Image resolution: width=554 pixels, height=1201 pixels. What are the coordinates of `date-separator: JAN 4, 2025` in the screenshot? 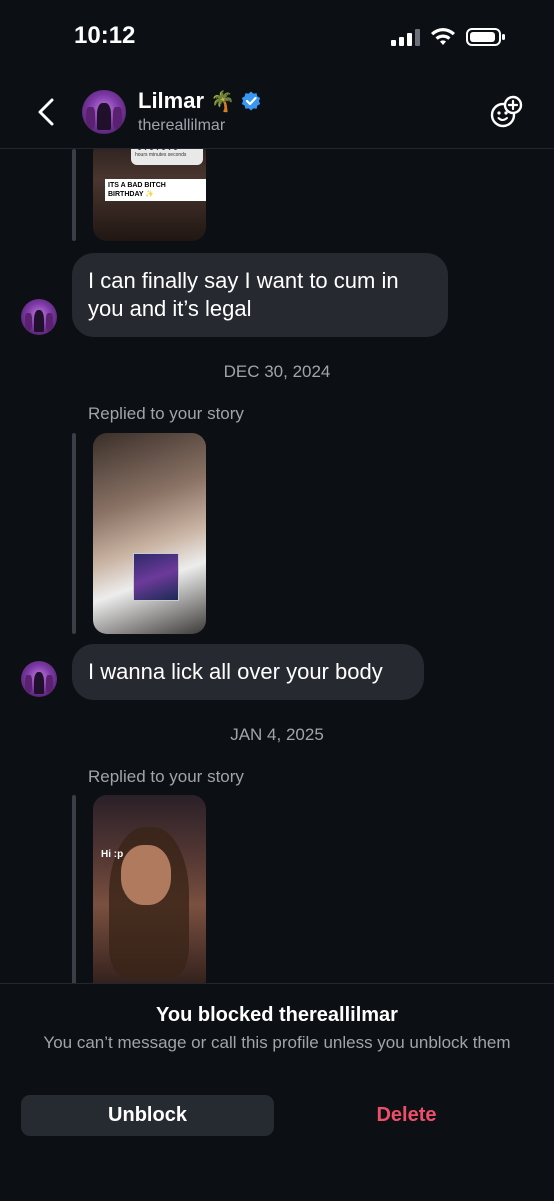 It's located at (277, 734).